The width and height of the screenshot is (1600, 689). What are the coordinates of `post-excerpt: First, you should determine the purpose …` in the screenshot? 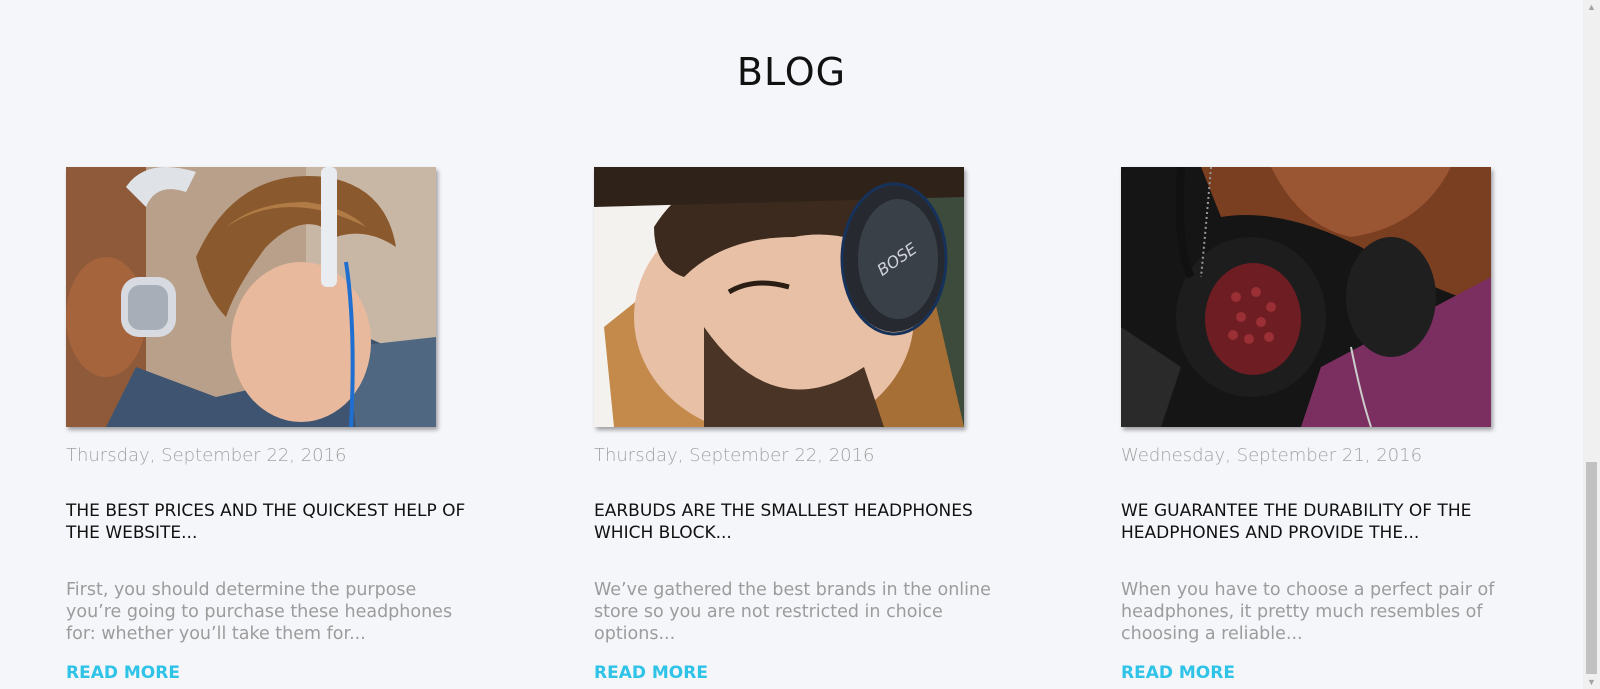 It's located at (259, 612).